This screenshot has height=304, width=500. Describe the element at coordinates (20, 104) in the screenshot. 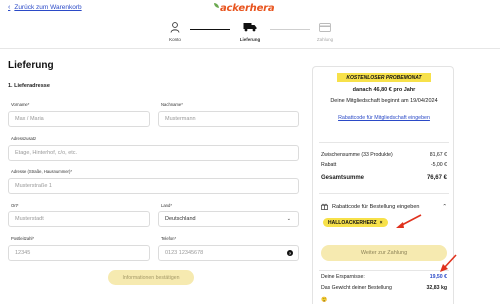

I see `vorname-label: Vorname*` at that location.